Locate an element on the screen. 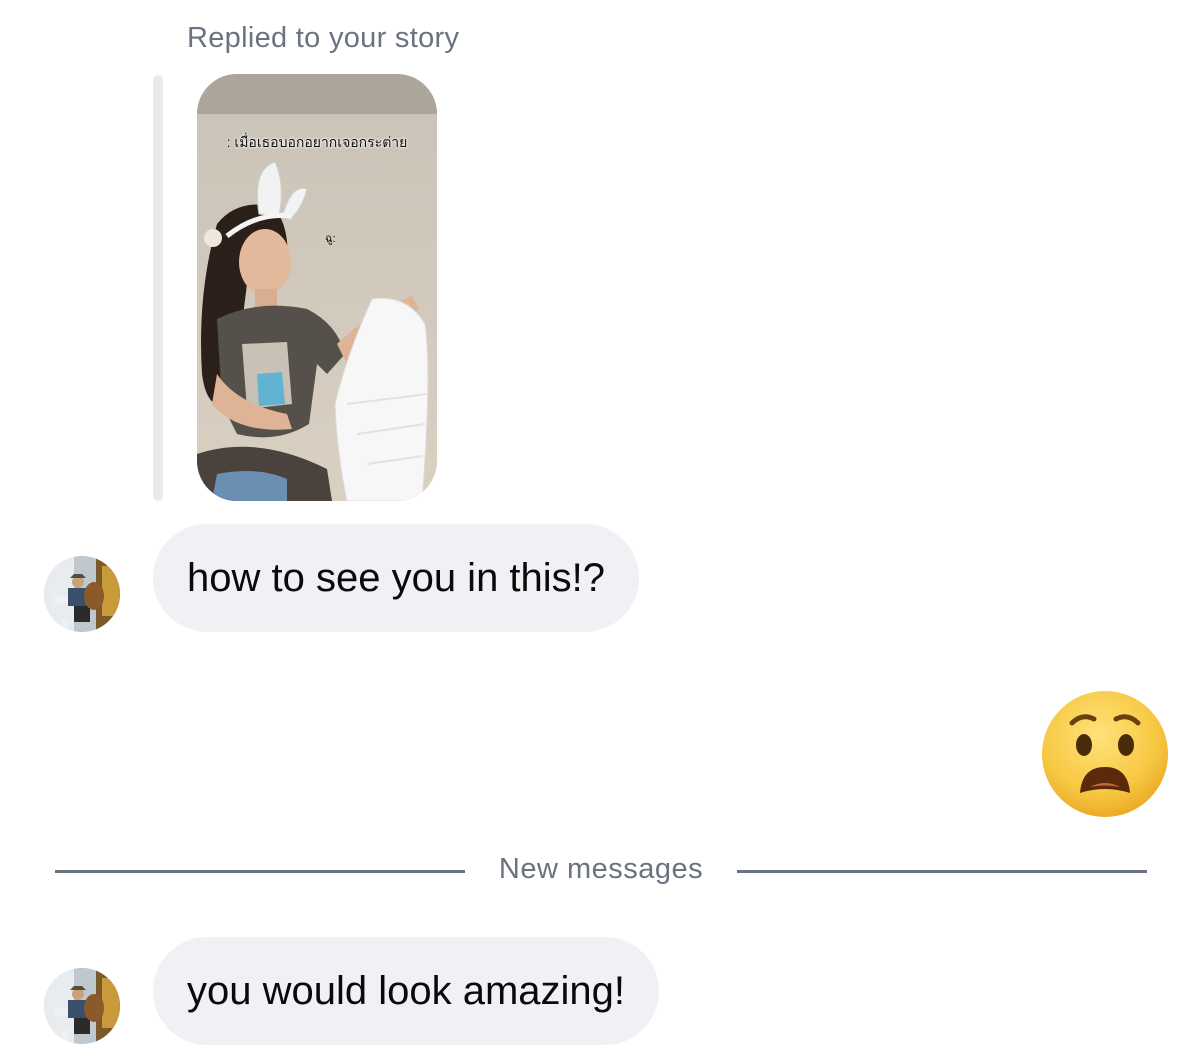 Image resolution: width=1200 pixels, height=1061 pixels. replied-to-story-label: Replied to your story is located at coordinates (323, 38).